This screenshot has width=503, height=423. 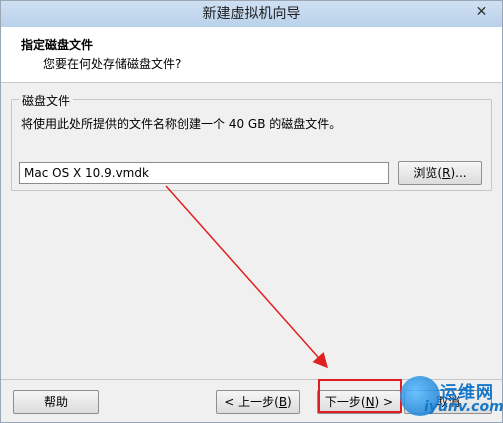 What do you see at coordinates (46, 100) in the screenshot?
I see `disk-file-group-label: 磁盘文件` at bounding box center [46, 100].